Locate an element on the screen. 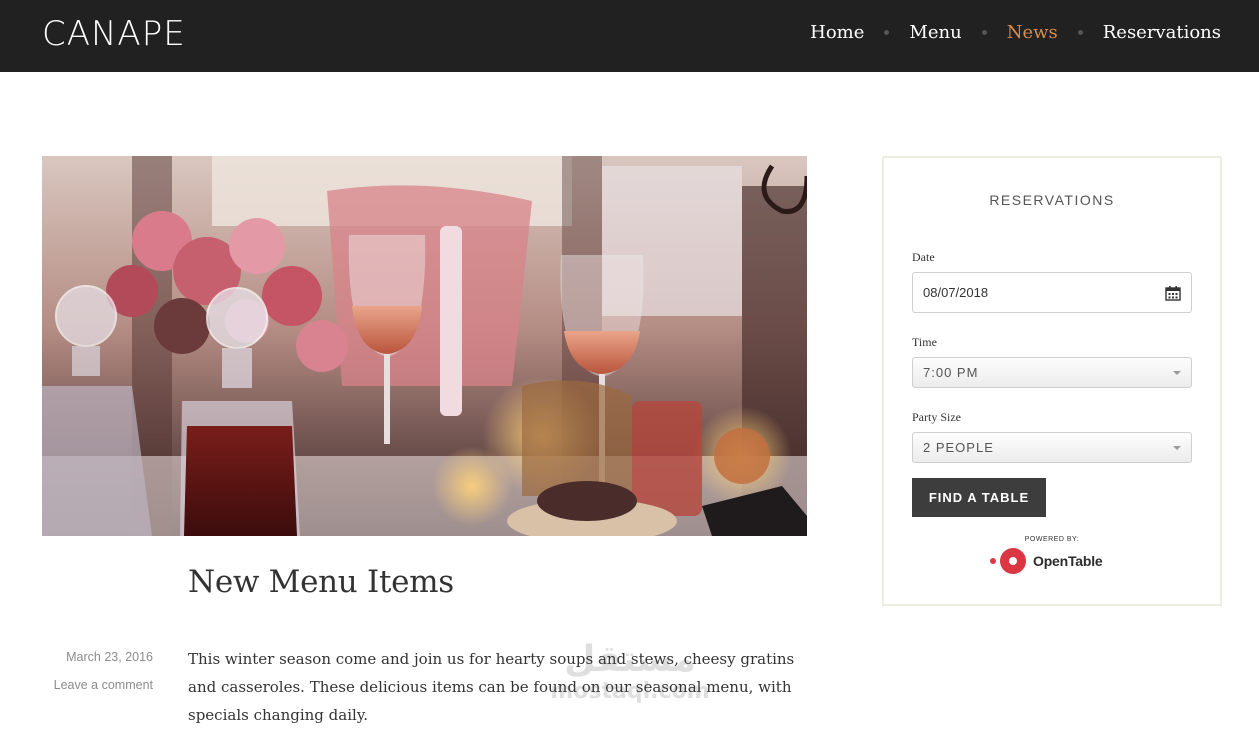 The width and height of the screenshot is (1259, 733). time-select: 7:00 PM is located at coordinates (1052, 372).